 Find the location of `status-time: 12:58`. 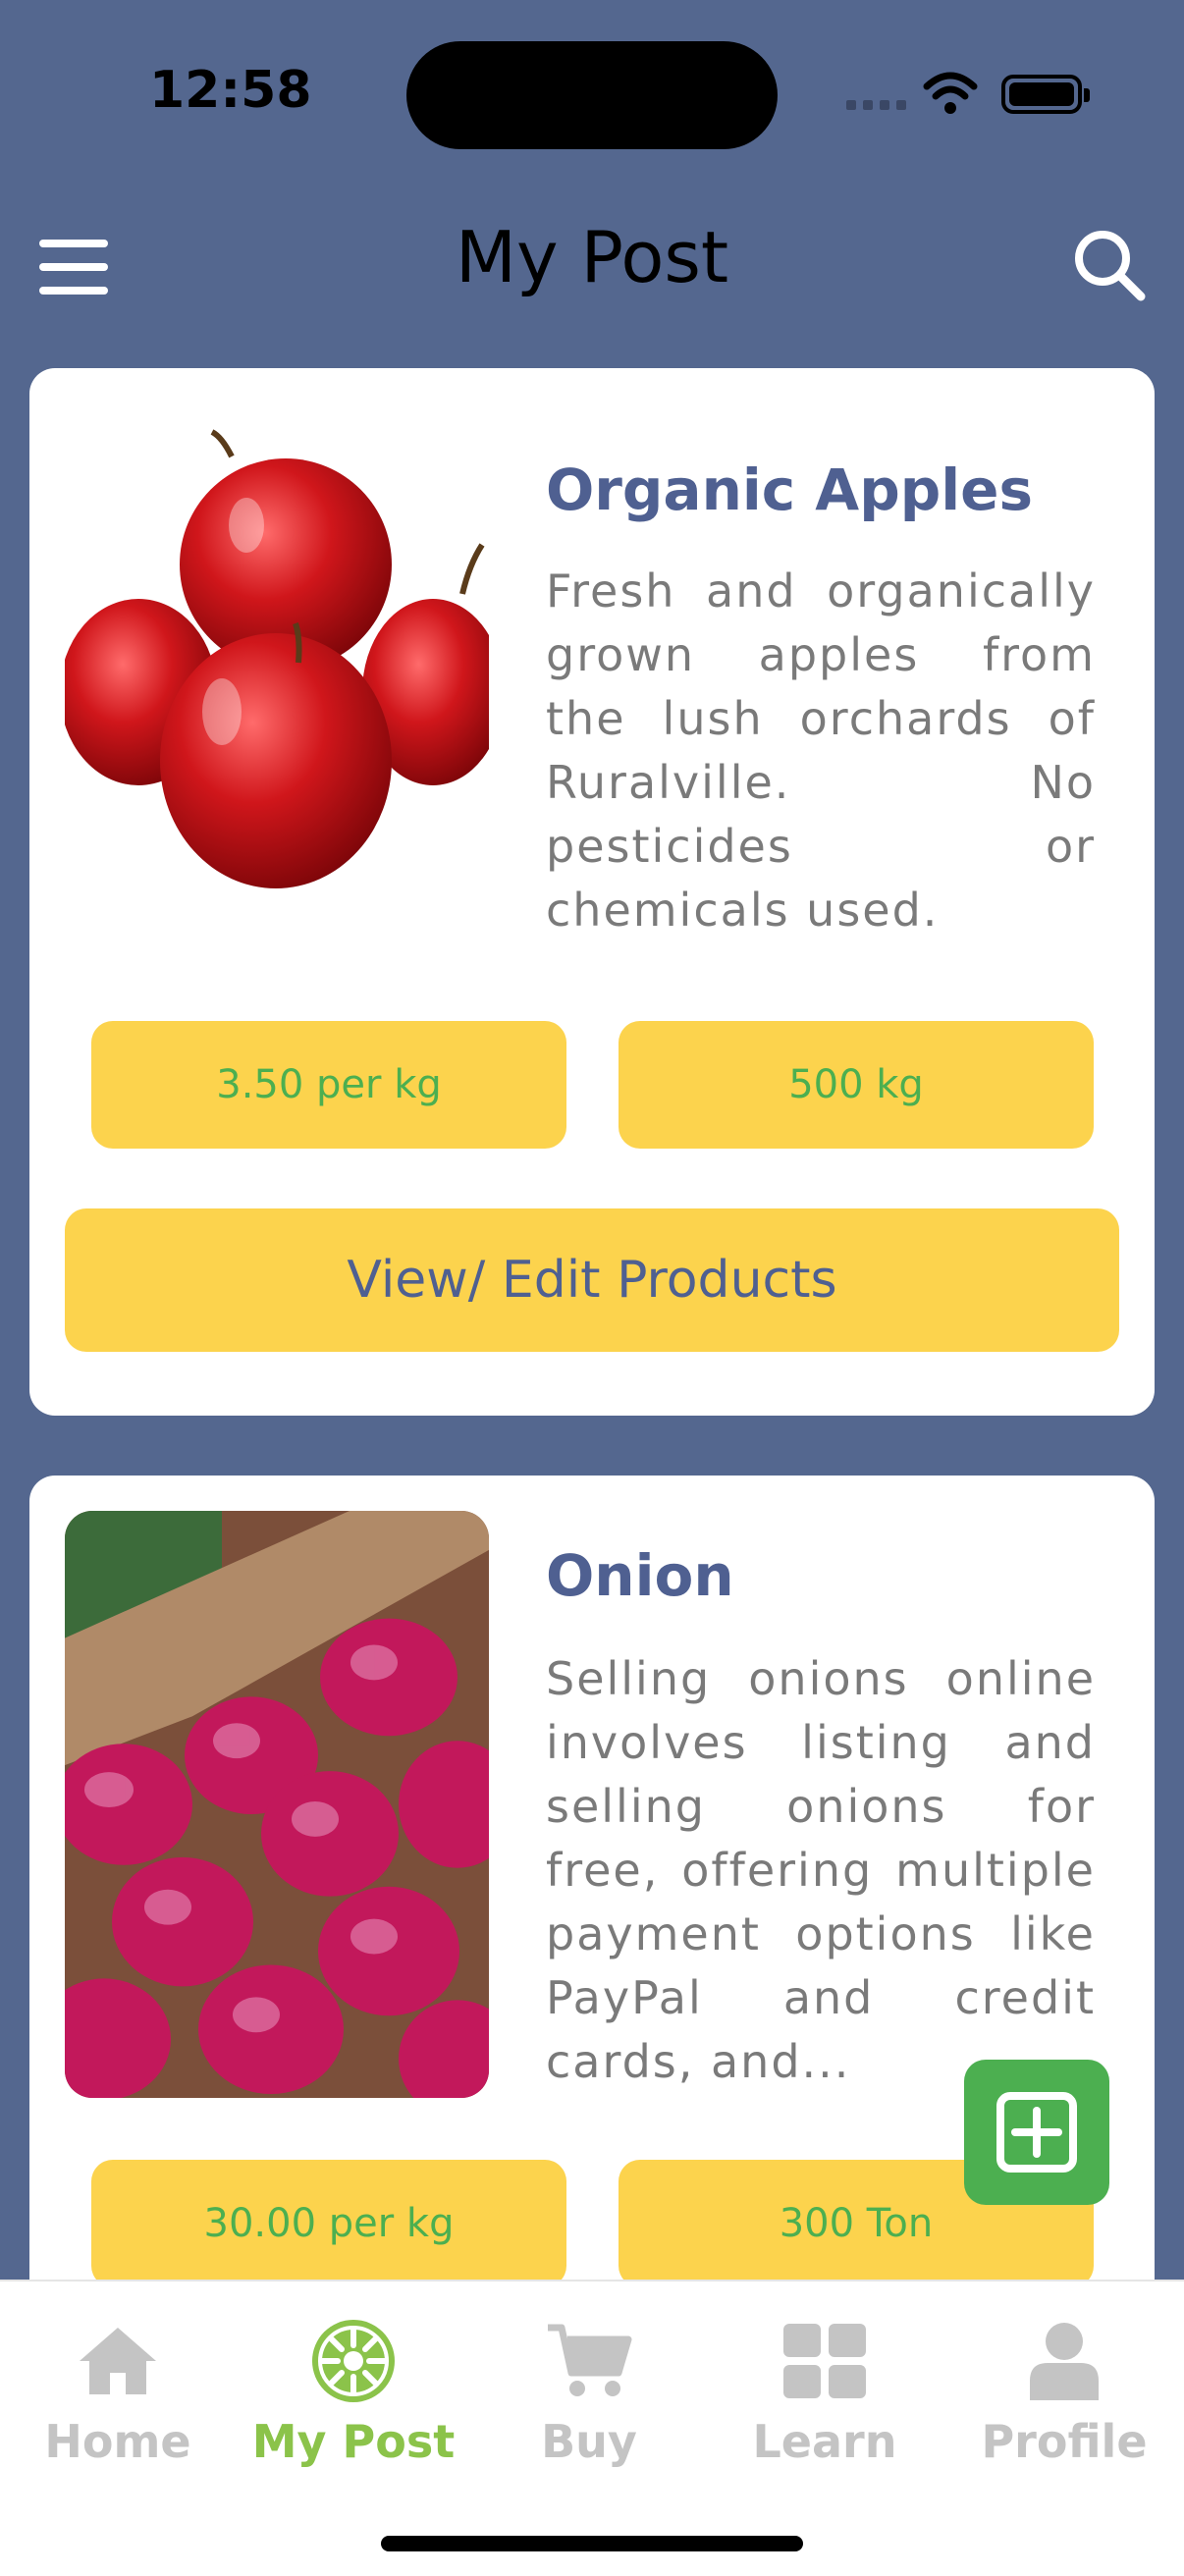

status-time: 12:58 is located at coordinates (230, 90).